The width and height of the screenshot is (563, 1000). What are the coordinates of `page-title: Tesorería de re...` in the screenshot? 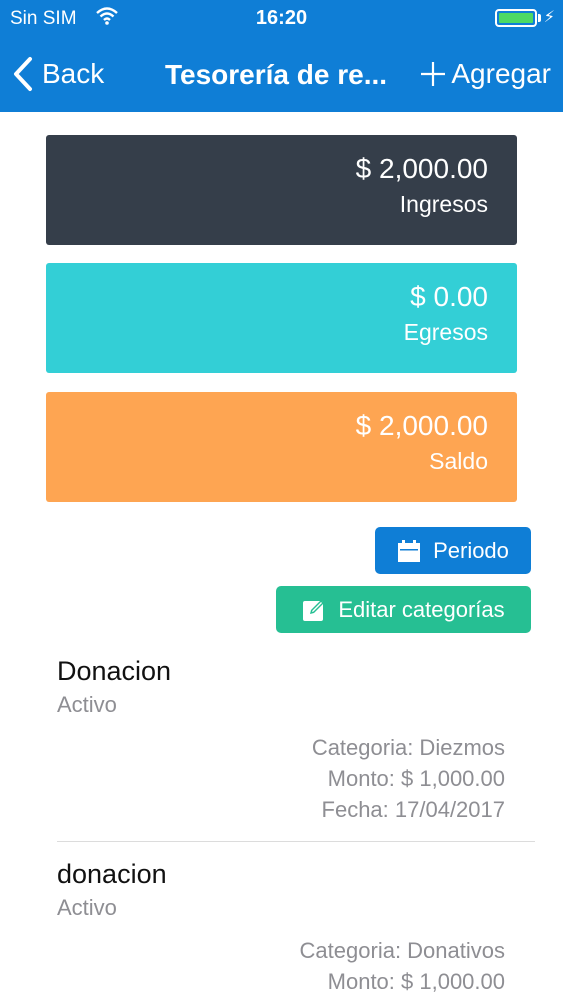 It's located at (276, 74).